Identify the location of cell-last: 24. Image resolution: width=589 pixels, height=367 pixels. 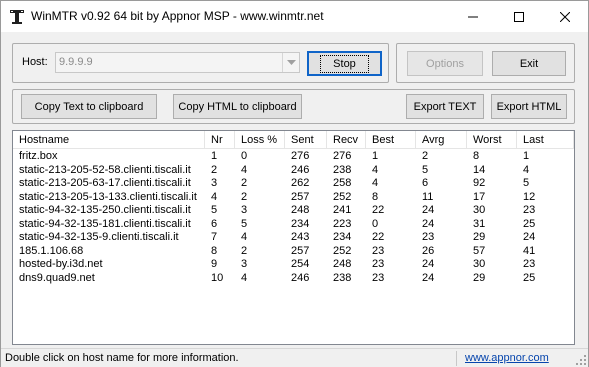
(529, 237).